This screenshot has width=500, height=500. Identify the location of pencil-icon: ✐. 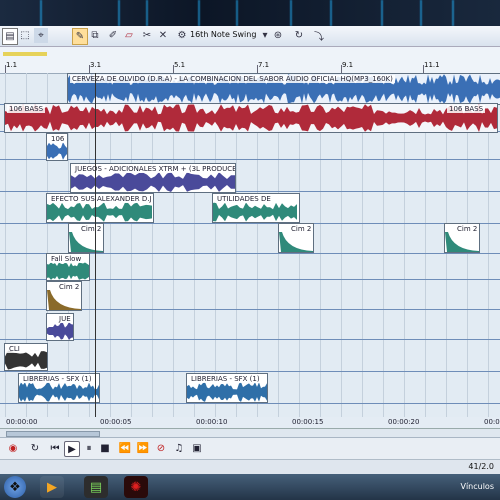
(113, 35).